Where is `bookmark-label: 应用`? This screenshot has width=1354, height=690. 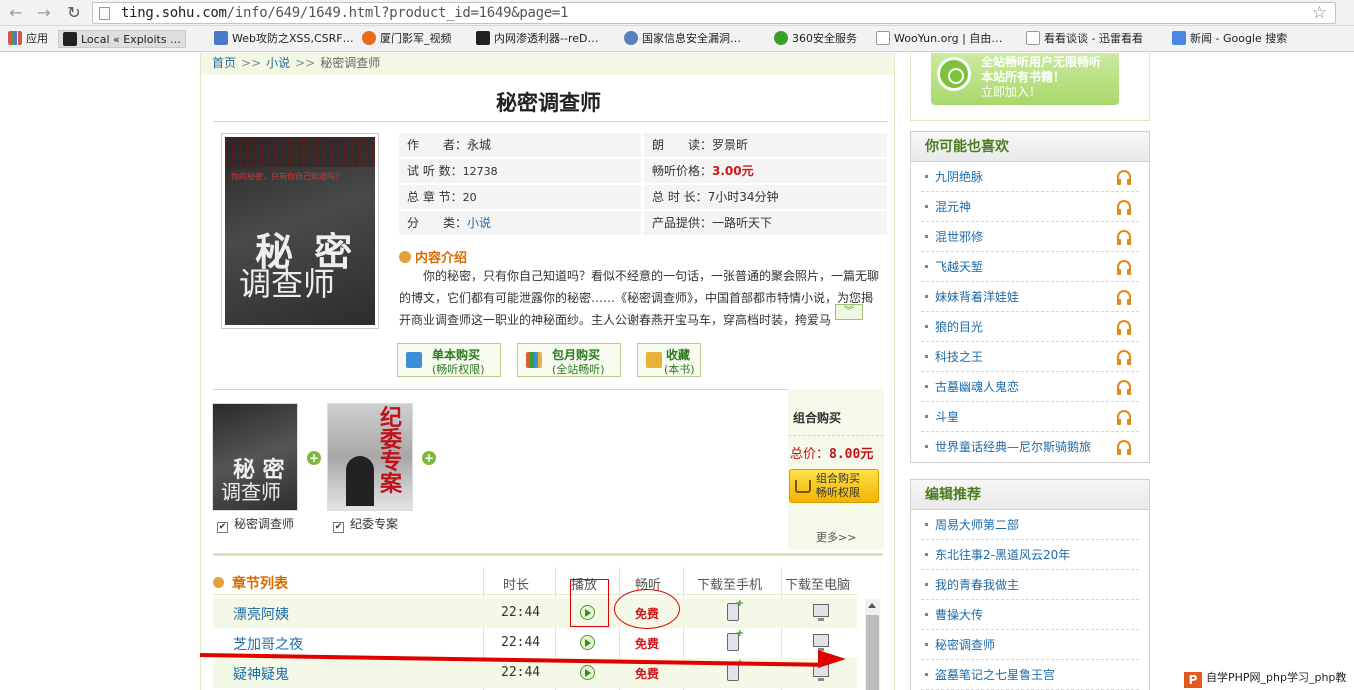
bookmark-label: 应用 is located at coordinates (37, 38).